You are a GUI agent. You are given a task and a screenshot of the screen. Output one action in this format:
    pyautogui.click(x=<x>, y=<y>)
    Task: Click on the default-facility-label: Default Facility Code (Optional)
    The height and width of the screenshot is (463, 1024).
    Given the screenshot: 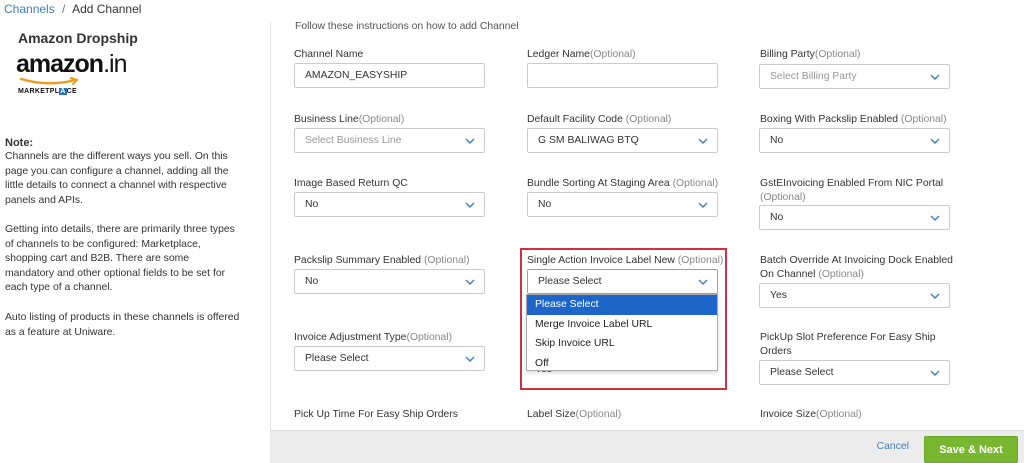 What is the action you would take?
    pyautogui.click(x=599, y=119)
    